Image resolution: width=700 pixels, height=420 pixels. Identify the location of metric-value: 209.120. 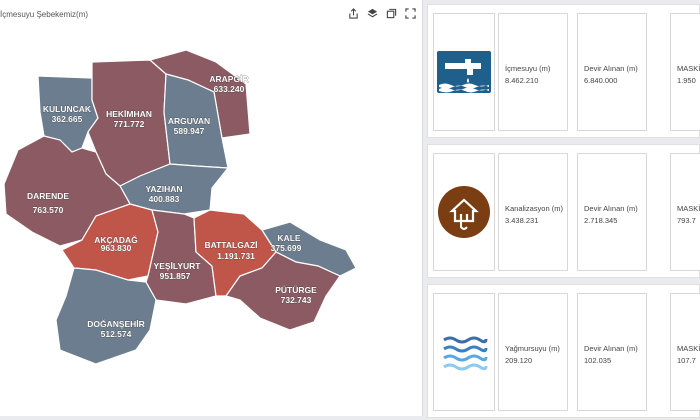
(519, 360).